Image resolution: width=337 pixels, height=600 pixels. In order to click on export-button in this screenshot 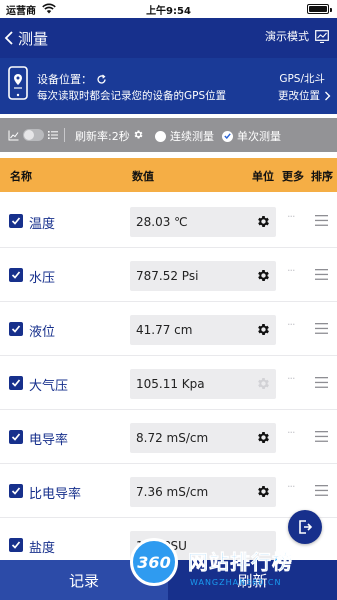, I will do `click(305, 527)`.